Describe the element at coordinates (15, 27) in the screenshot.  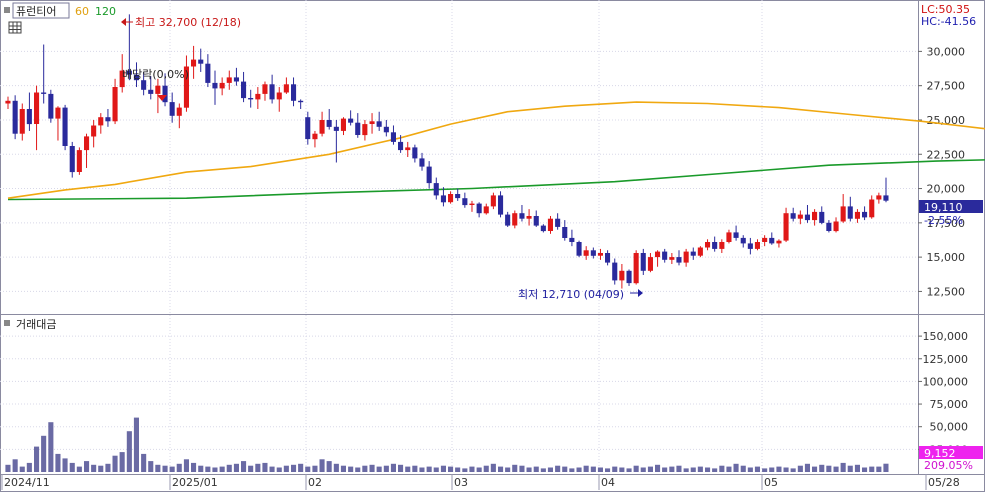
I see `grid-icon` at that location.